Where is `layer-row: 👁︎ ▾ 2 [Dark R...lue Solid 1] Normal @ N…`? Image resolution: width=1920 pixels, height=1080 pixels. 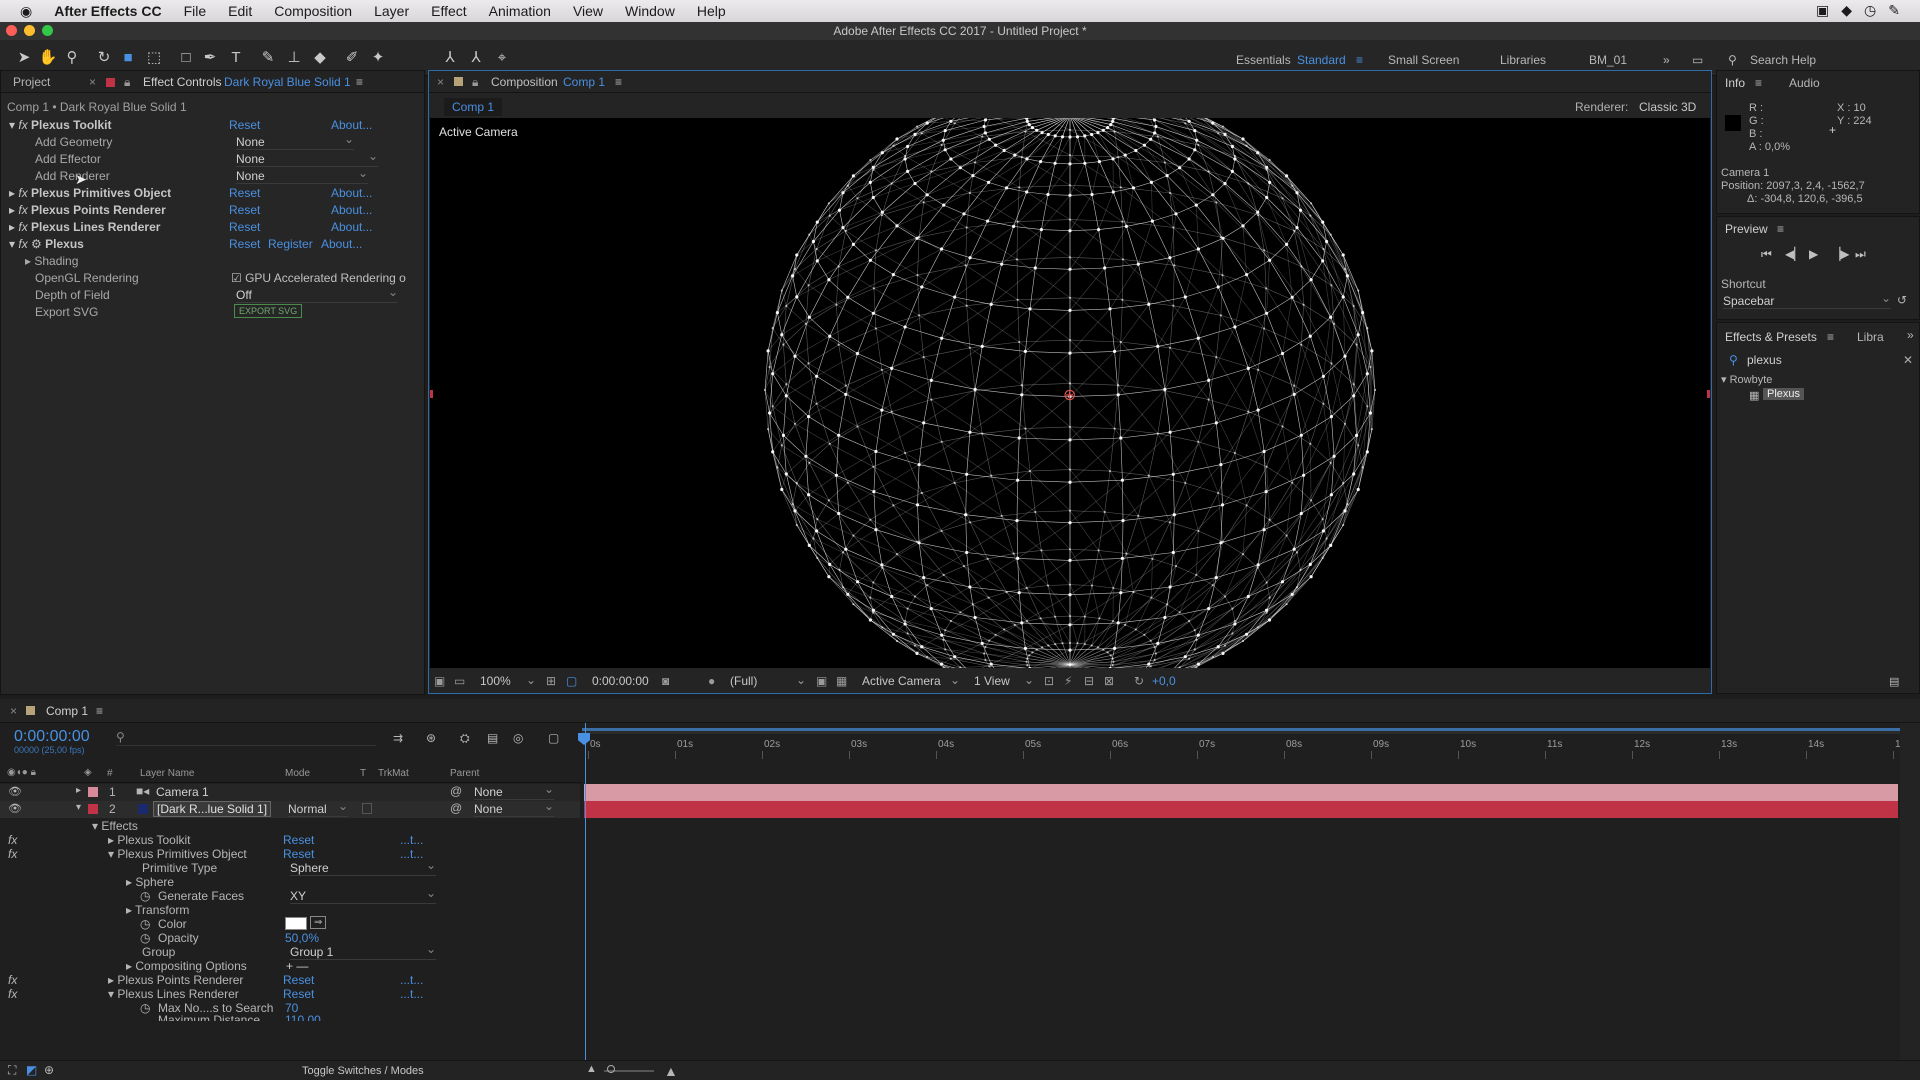 layer-row: 👁︎ ▾ 2 [Dark R...lue Solid 1] Normal @ N… is located at coordinates (290, 808).